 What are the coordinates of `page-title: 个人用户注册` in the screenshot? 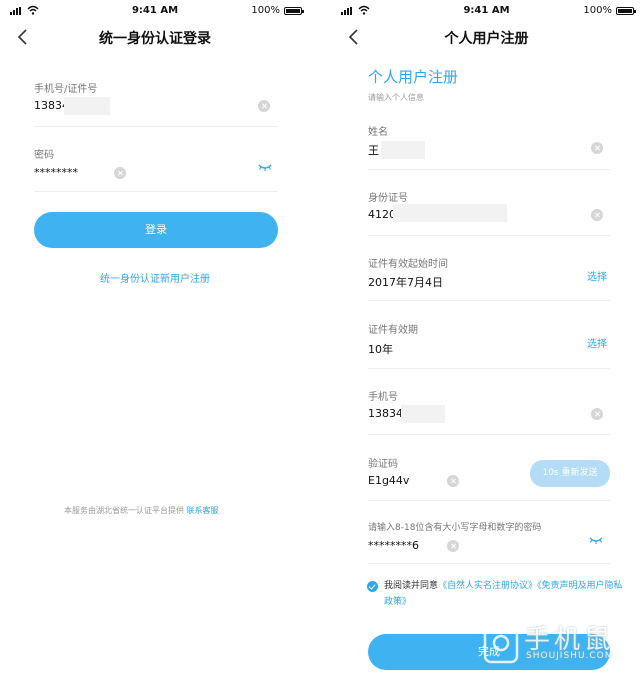 It's located at (486, 39).